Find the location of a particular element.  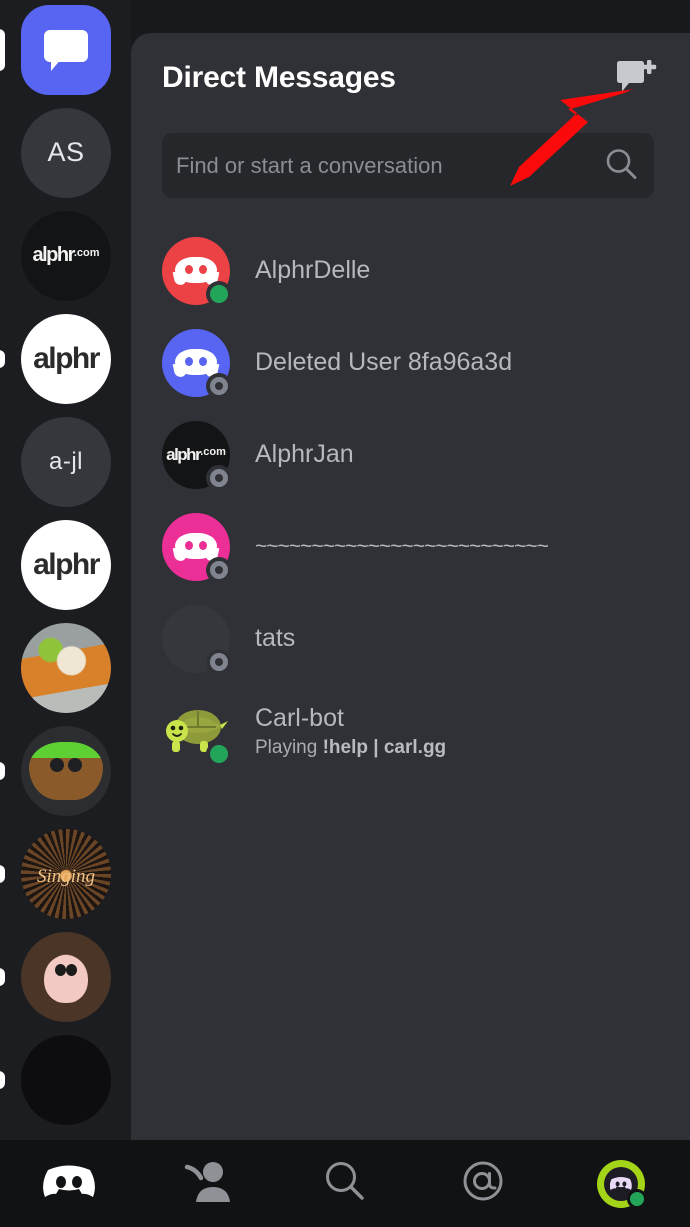

sidebar-item-direct-messages is located at coordinates (65, 50).